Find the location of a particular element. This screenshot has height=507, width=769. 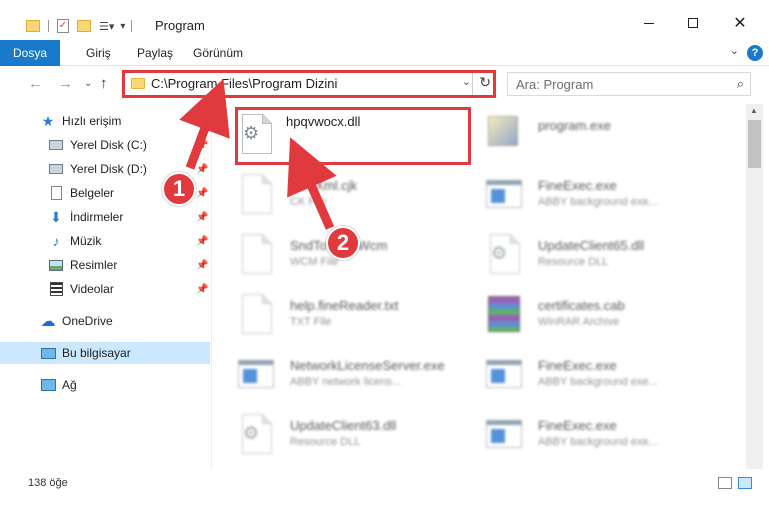

step-badge-1: 1 is located at coordinates (179, 189).